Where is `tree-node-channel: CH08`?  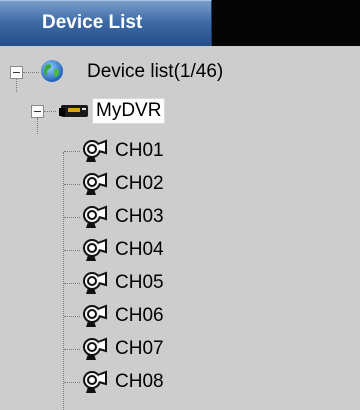
tree-node-channel: CH08 is located at coordinates (139, 382).